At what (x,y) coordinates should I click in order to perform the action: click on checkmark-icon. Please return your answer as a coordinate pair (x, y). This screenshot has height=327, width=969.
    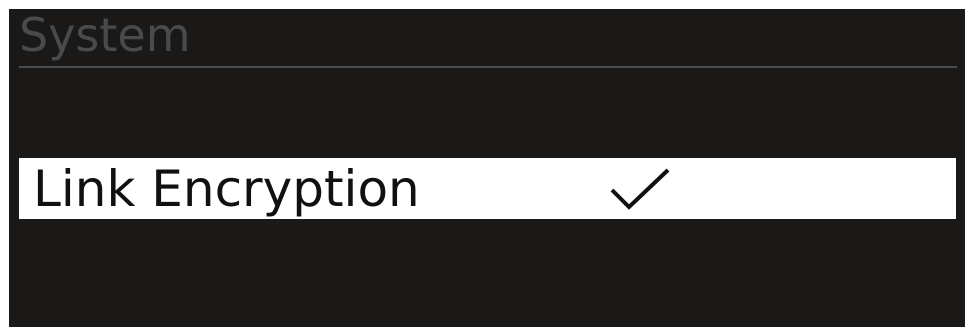
    Looking at the image, I should click on (640, 189).